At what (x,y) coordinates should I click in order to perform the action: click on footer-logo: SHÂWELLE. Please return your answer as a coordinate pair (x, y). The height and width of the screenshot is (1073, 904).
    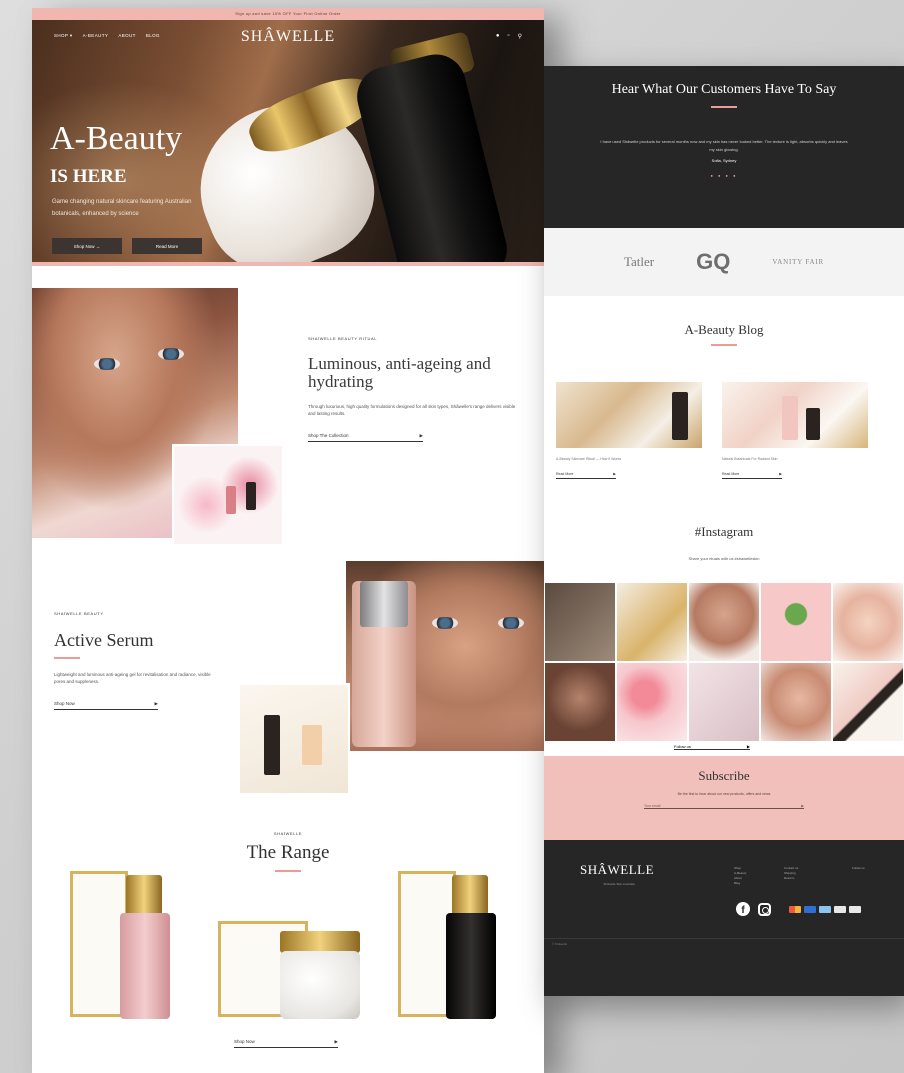
    Looking at the image, I should click on (617, 870).